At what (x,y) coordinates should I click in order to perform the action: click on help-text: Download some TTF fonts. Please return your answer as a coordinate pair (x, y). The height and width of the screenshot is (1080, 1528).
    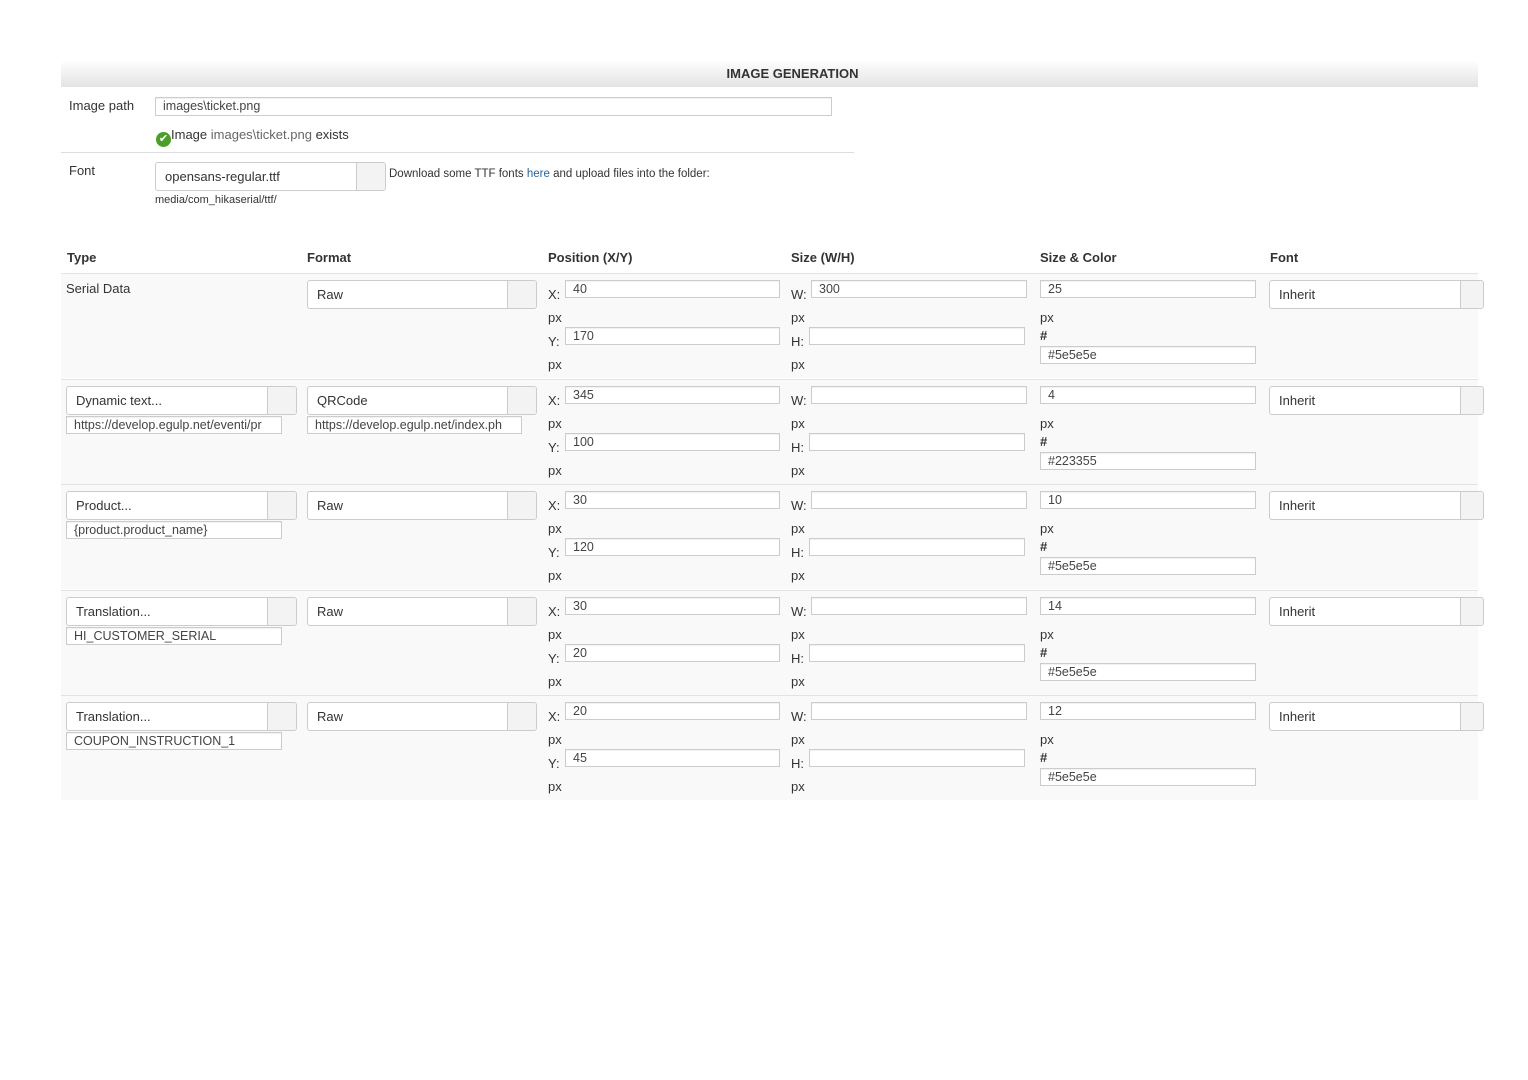
    Looking at the image, I should click on (456, 174).